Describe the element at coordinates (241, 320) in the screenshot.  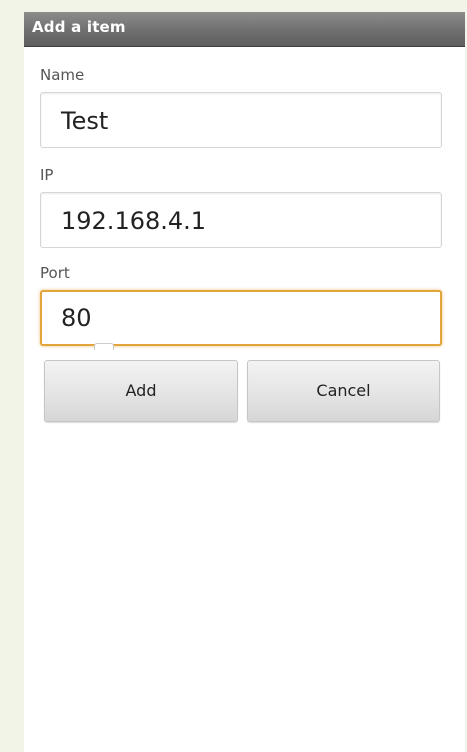
I see `port-input: 80` at that location.